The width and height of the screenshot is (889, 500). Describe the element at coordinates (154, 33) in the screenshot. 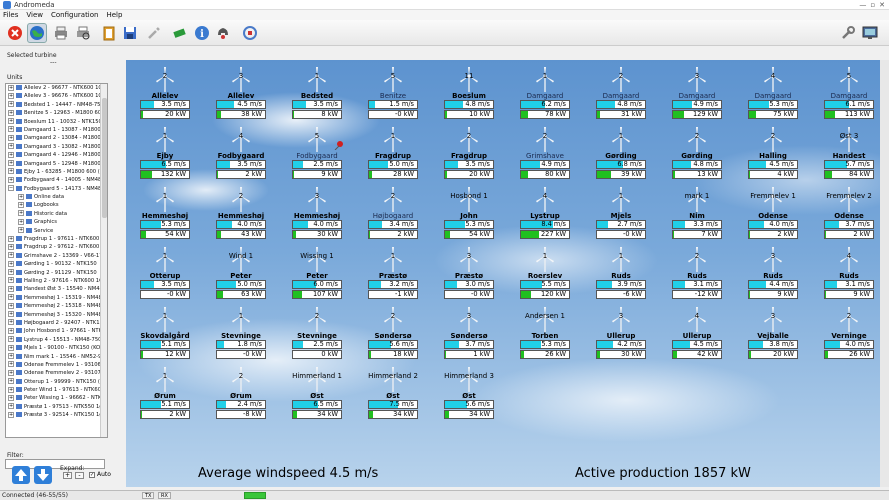

I see `tools-button` at that location.